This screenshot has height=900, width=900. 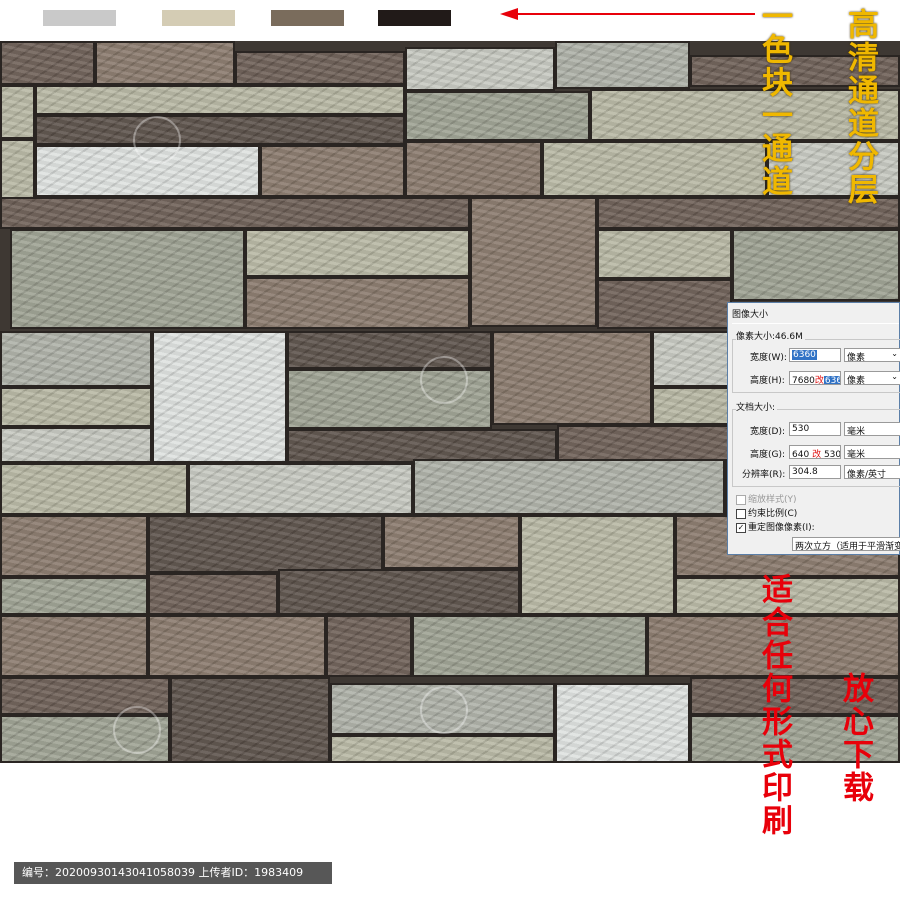 I want to click on height-unit-select: 像素 ⌄, so click(x=872, y=378).